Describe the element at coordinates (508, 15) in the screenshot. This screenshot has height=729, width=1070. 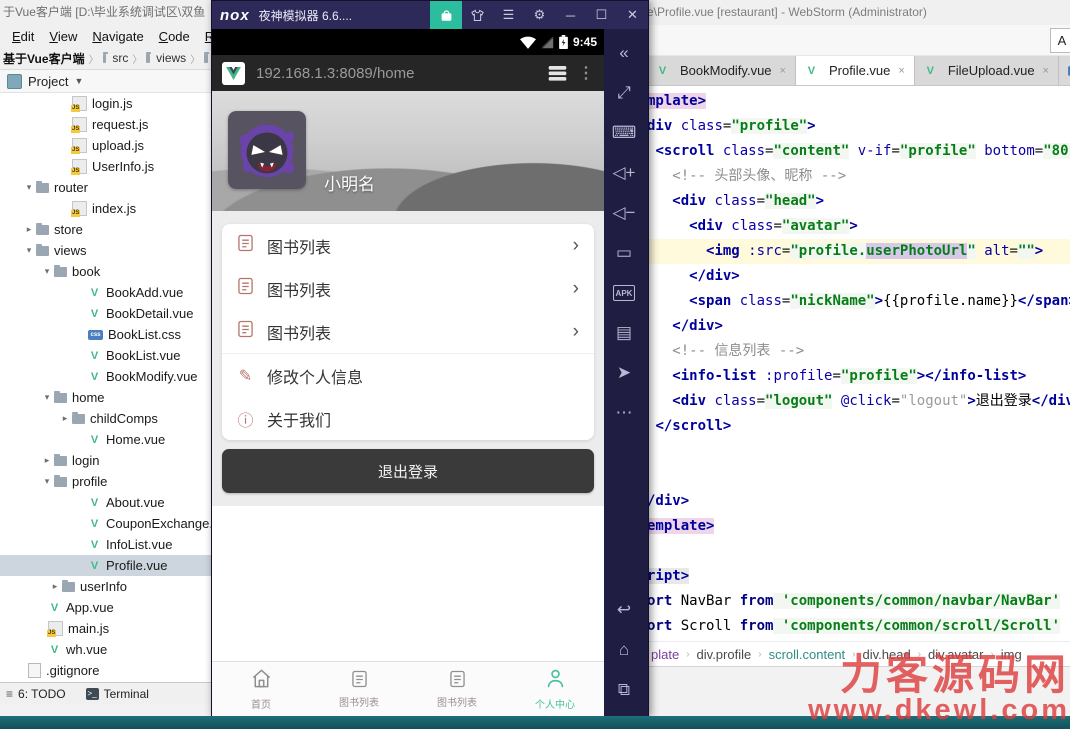
I see `menu-button: ☰` at that location.